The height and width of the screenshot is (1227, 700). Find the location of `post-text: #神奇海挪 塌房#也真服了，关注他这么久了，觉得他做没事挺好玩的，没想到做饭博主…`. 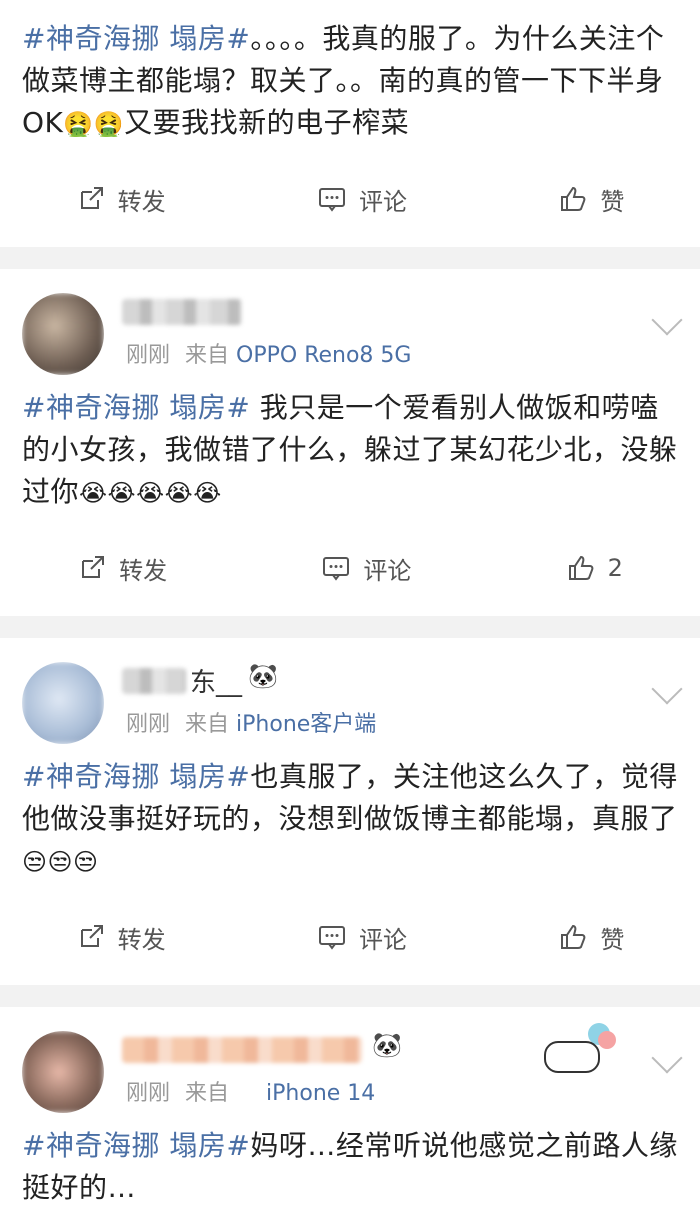

post-text: #神奇海挪 塌房#也真服了，关注他这么久了，觉得他做没事挺好玩的，没想到做饭博主… is located at coordinates (350, 818).